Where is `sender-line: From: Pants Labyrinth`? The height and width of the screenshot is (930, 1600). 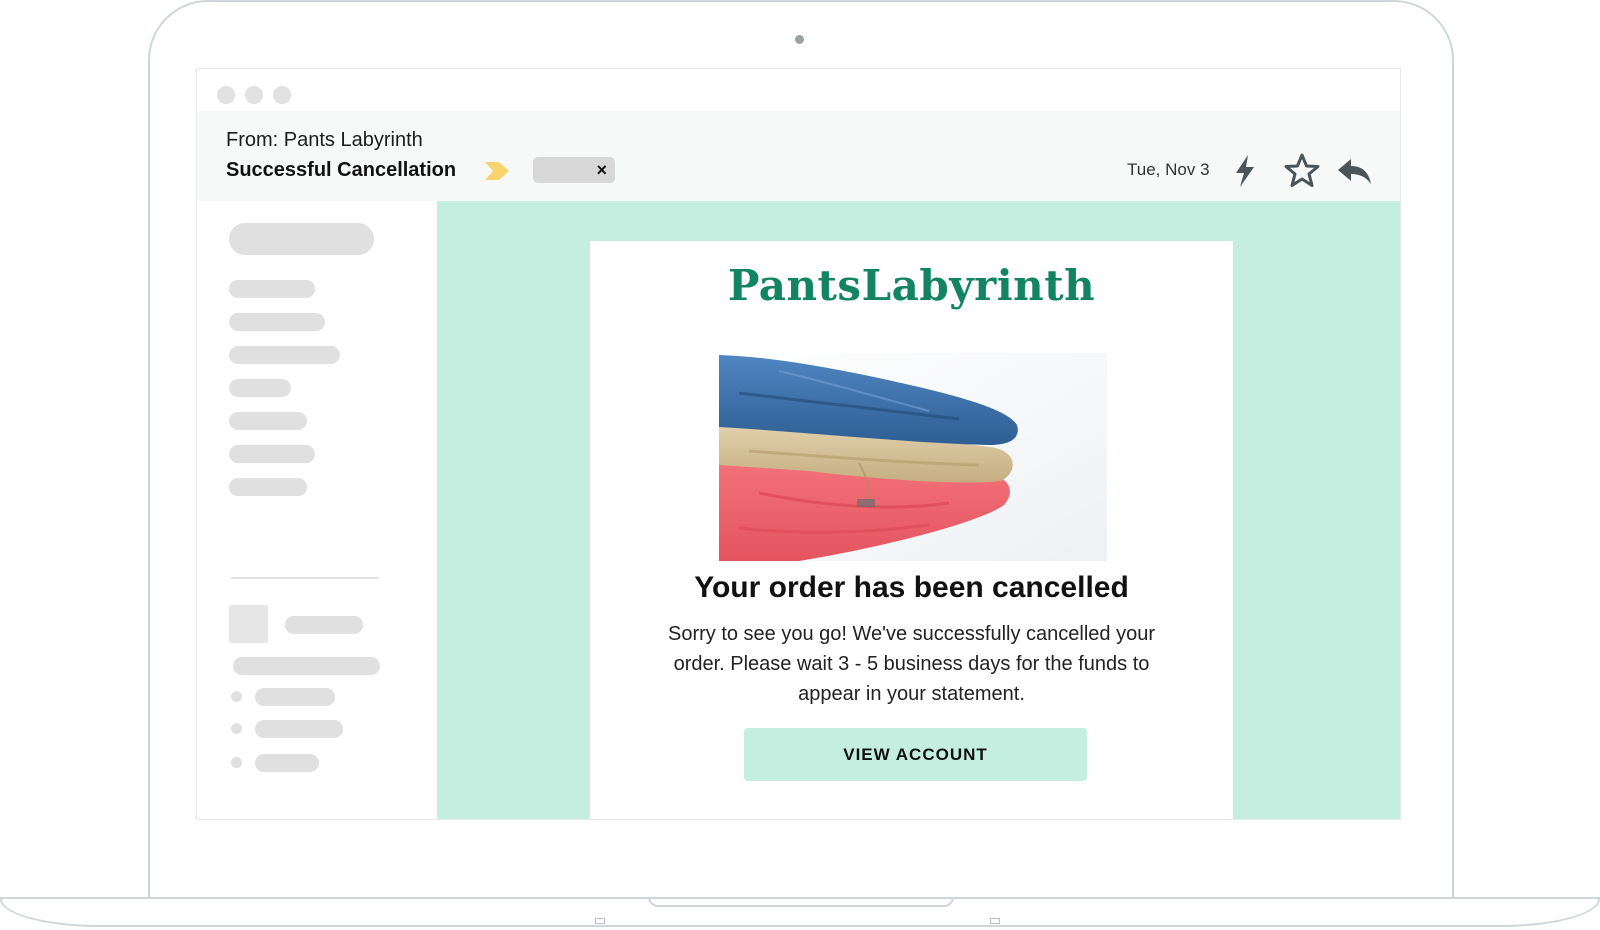
sender-line: From: Pants Labyrinth is located at coordinates (324, 140).